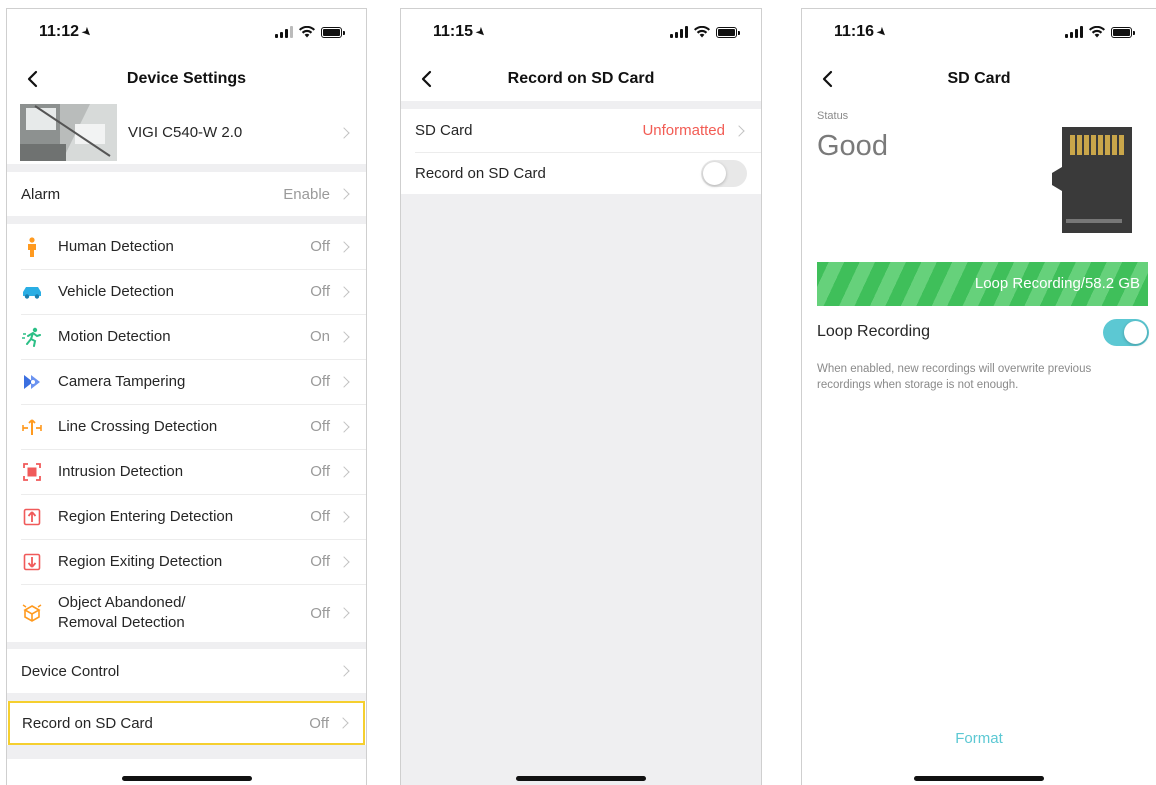 This screenshot has width=1156, height=785. Describe the element at coordinates (122, 602) in the screenshot. I see `detection-label-line1: Object Abandoned/` at that location.